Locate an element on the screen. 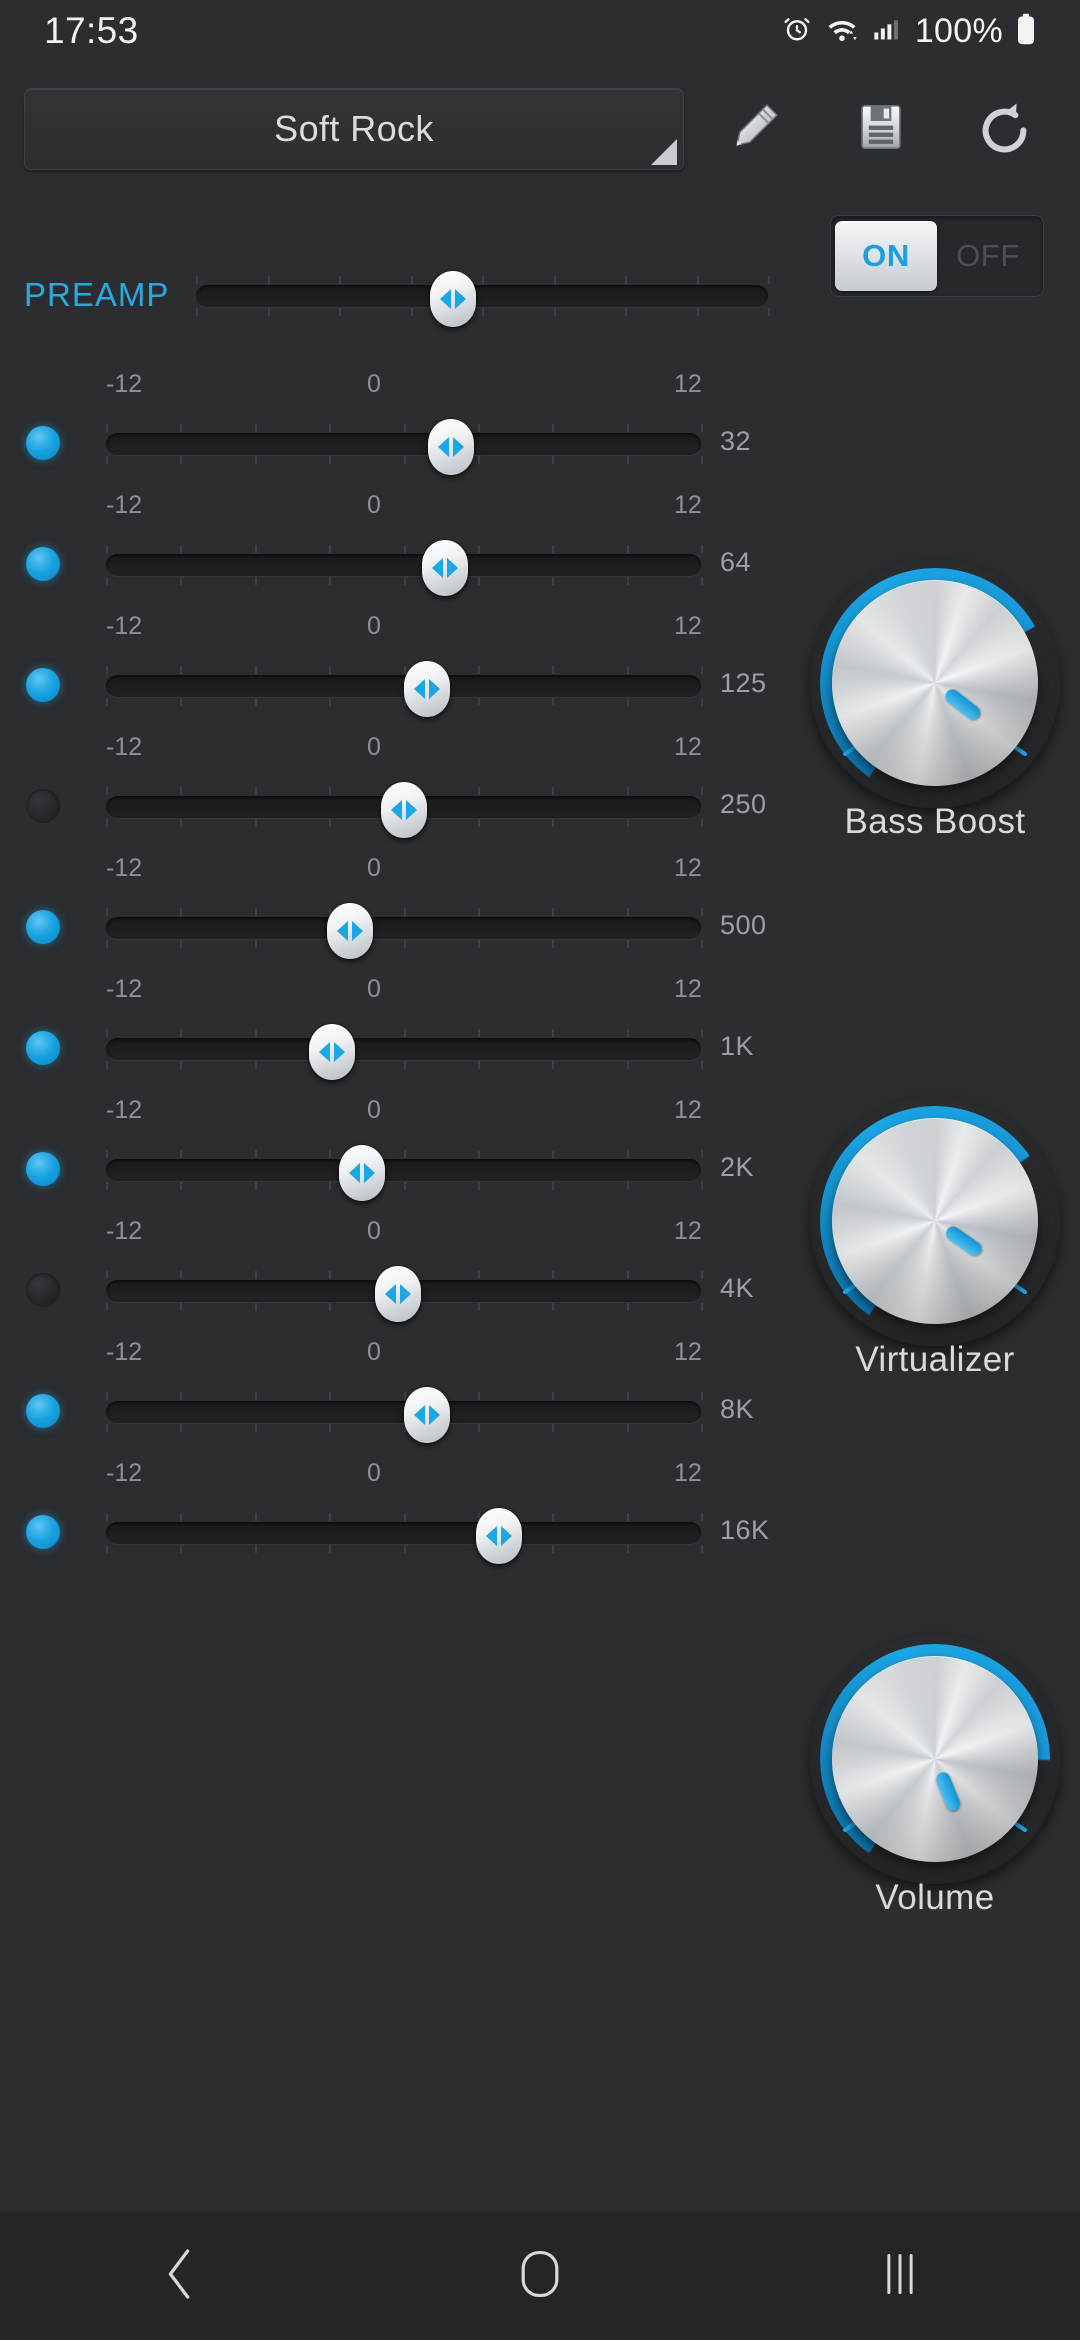  band-frequency-label: 2K is located at coordinates (737, 1167).